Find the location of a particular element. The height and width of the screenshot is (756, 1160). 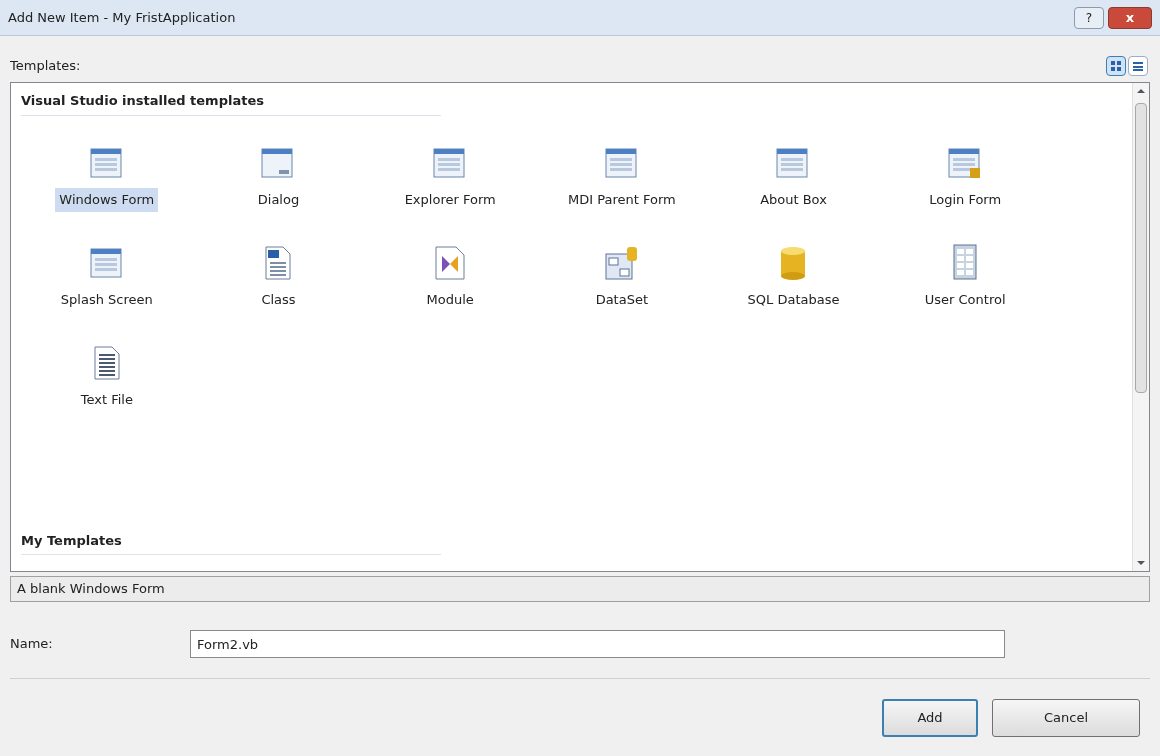

name-field: Form2.vb is located at coordinates (597, 644).